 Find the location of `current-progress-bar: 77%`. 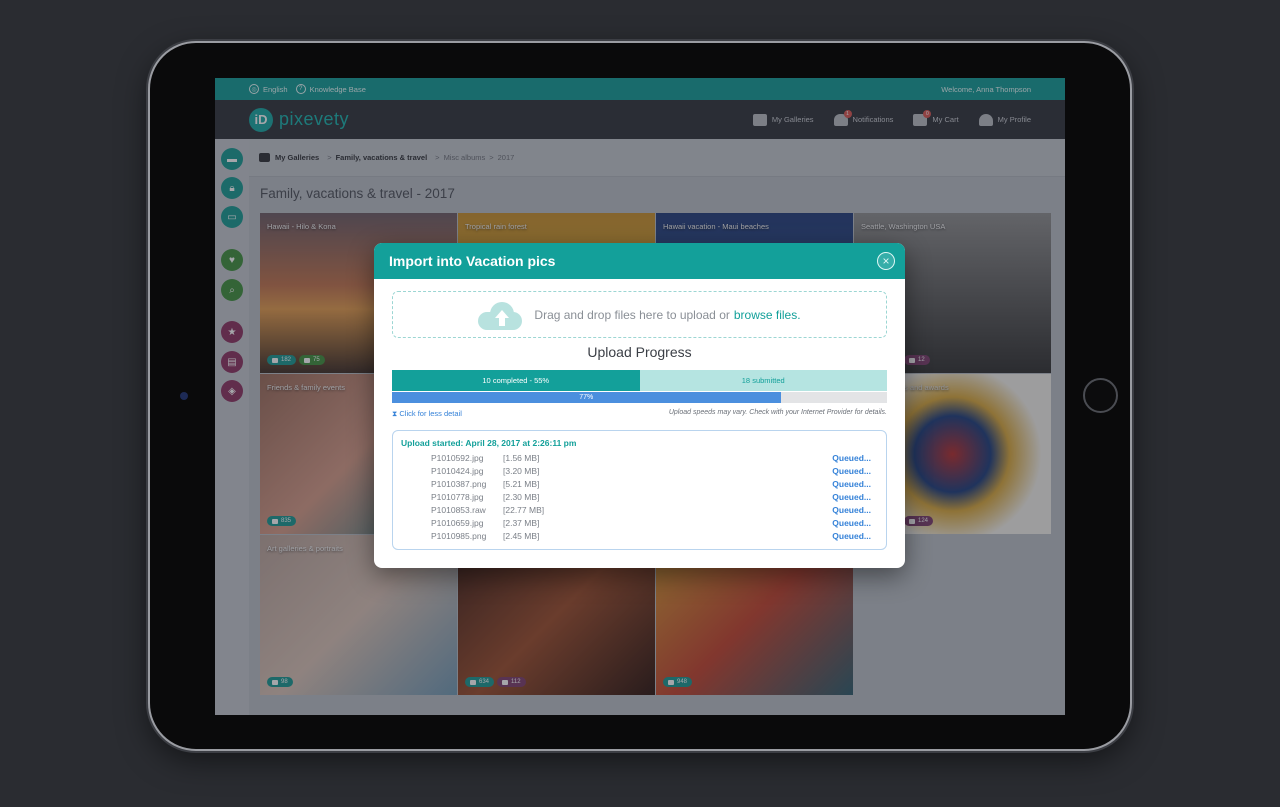

current-progress-bar: 77% is located at coordinates (639, 397).